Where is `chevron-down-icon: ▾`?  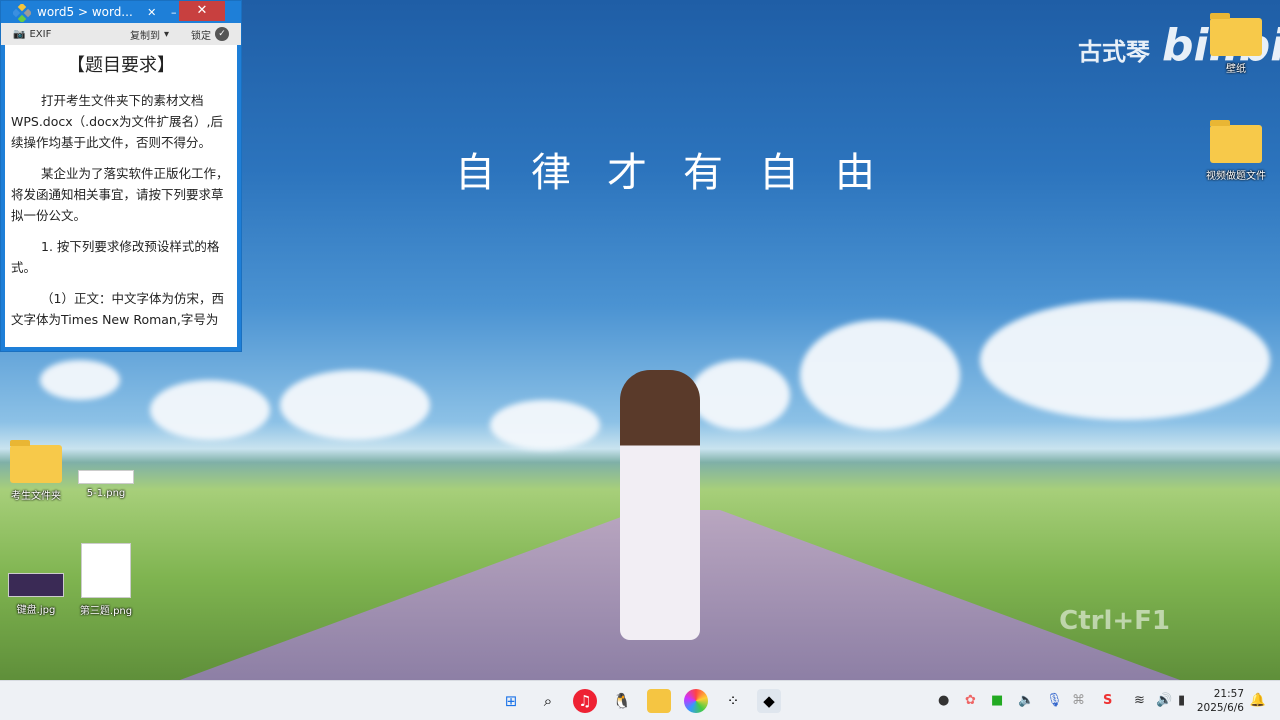 chevron-down-icon: ▾ is located at coordinates (166, 34).